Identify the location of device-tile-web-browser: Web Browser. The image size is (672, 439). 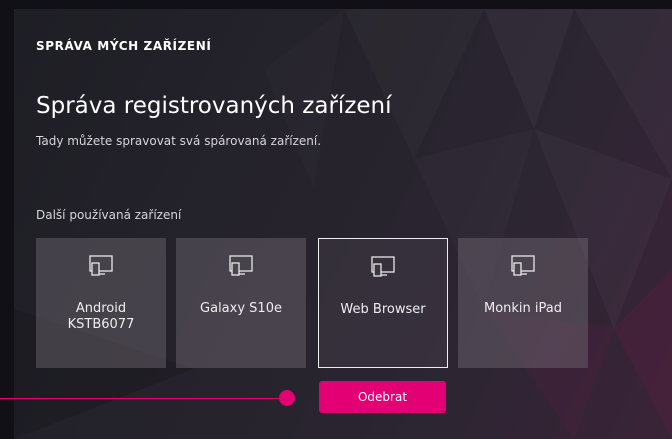
(383, 303).